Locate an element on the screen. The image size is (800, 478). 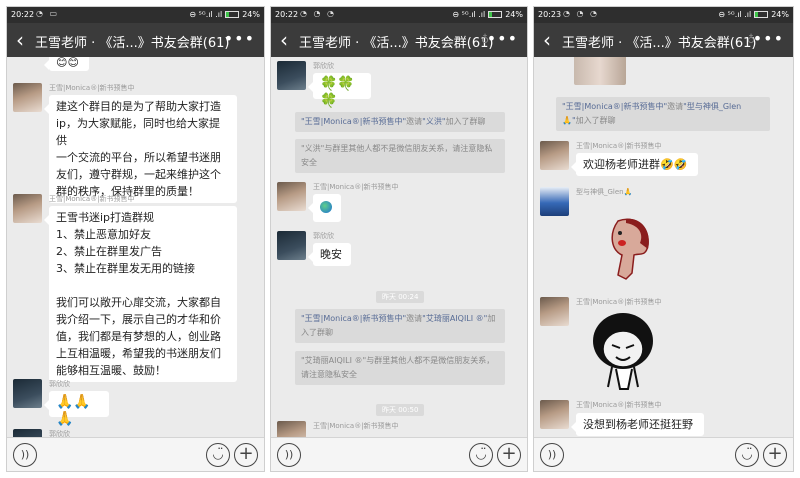
notification-icons: ◔ ▭ is located at coordinates (48, 13).